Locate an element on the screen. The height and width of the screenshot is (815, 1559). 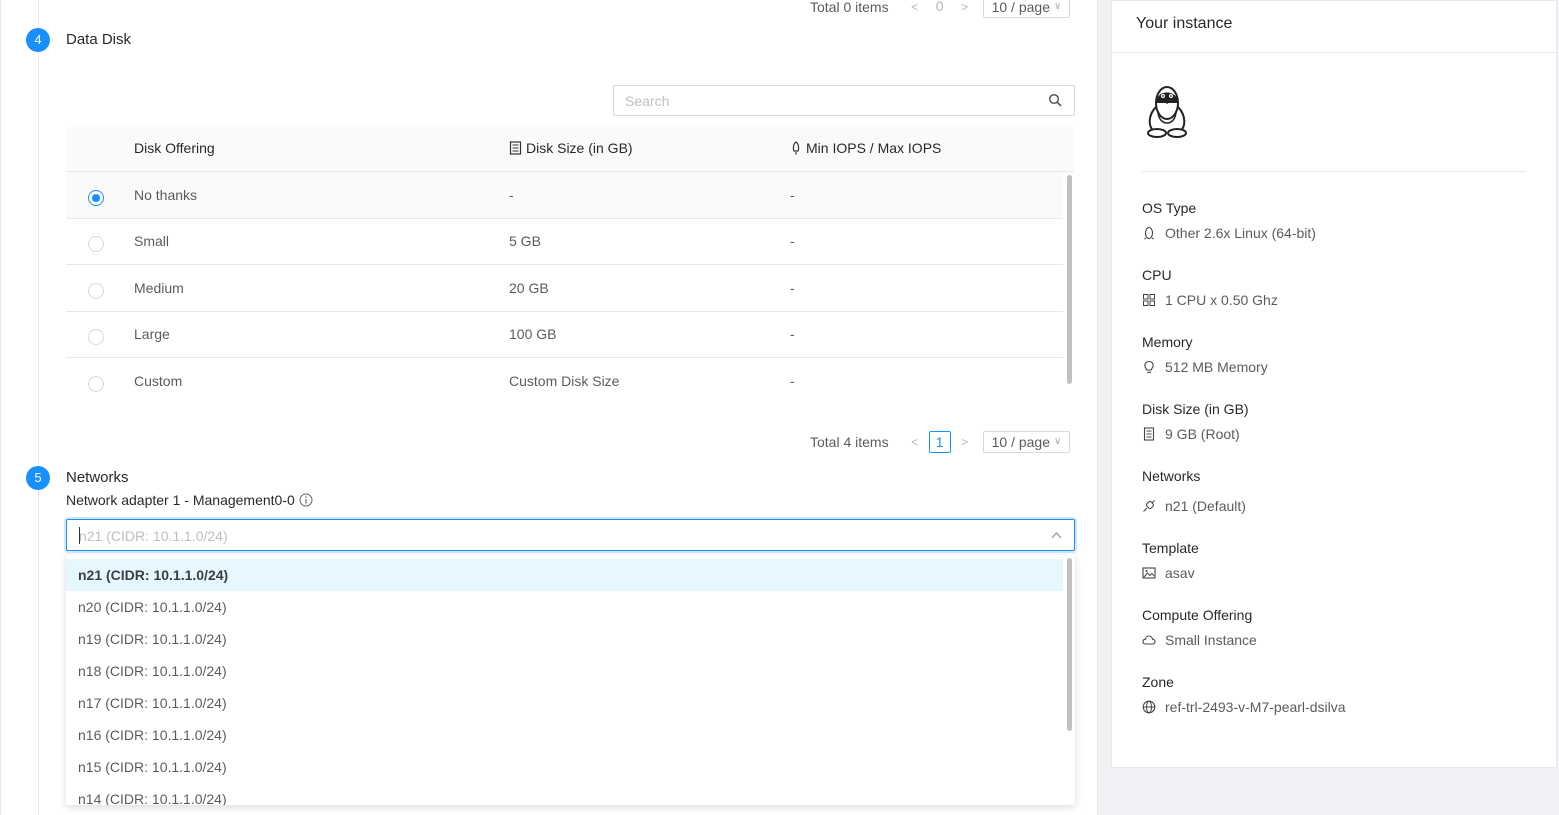
table-scrollbar is located at coordinates (1069, 279).